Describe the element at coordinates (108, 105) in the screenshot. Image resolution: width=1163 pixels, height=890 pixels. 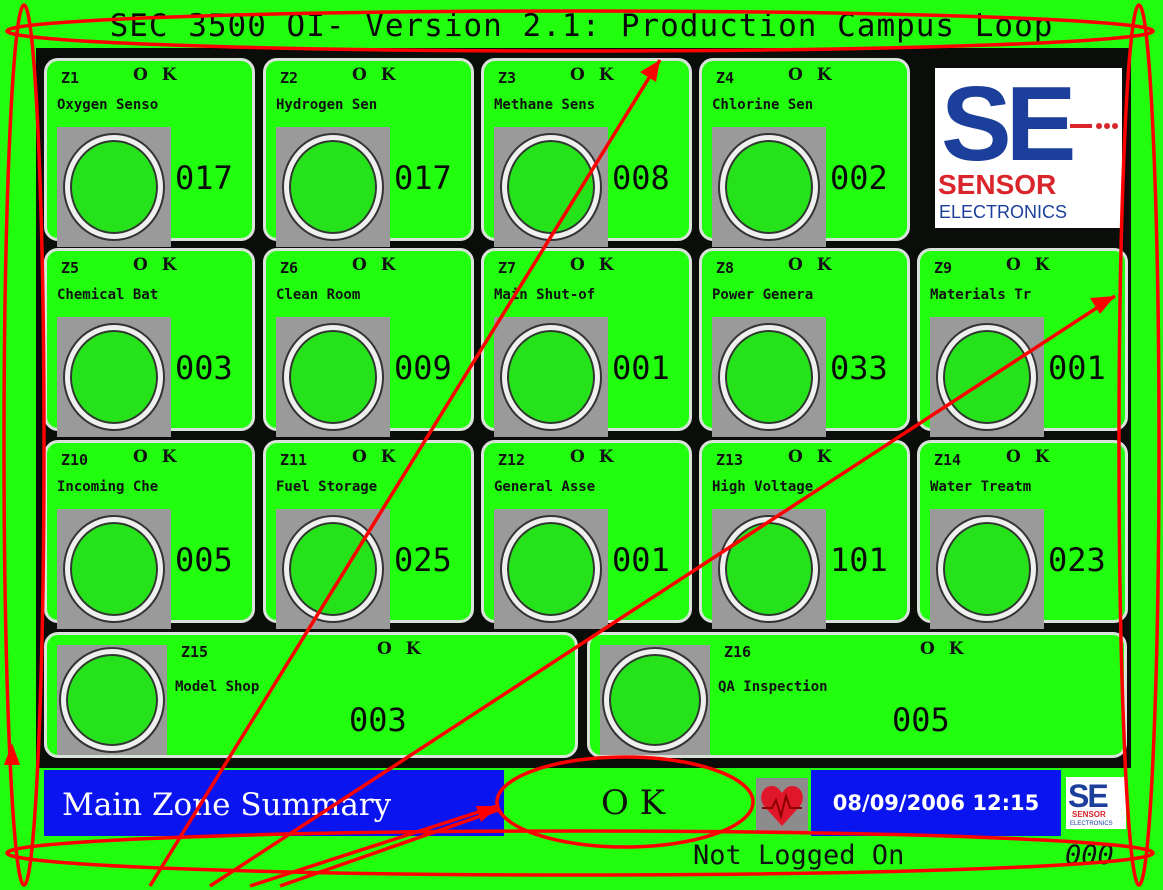
I see `zone-name: Oxygen Senso` at that location.